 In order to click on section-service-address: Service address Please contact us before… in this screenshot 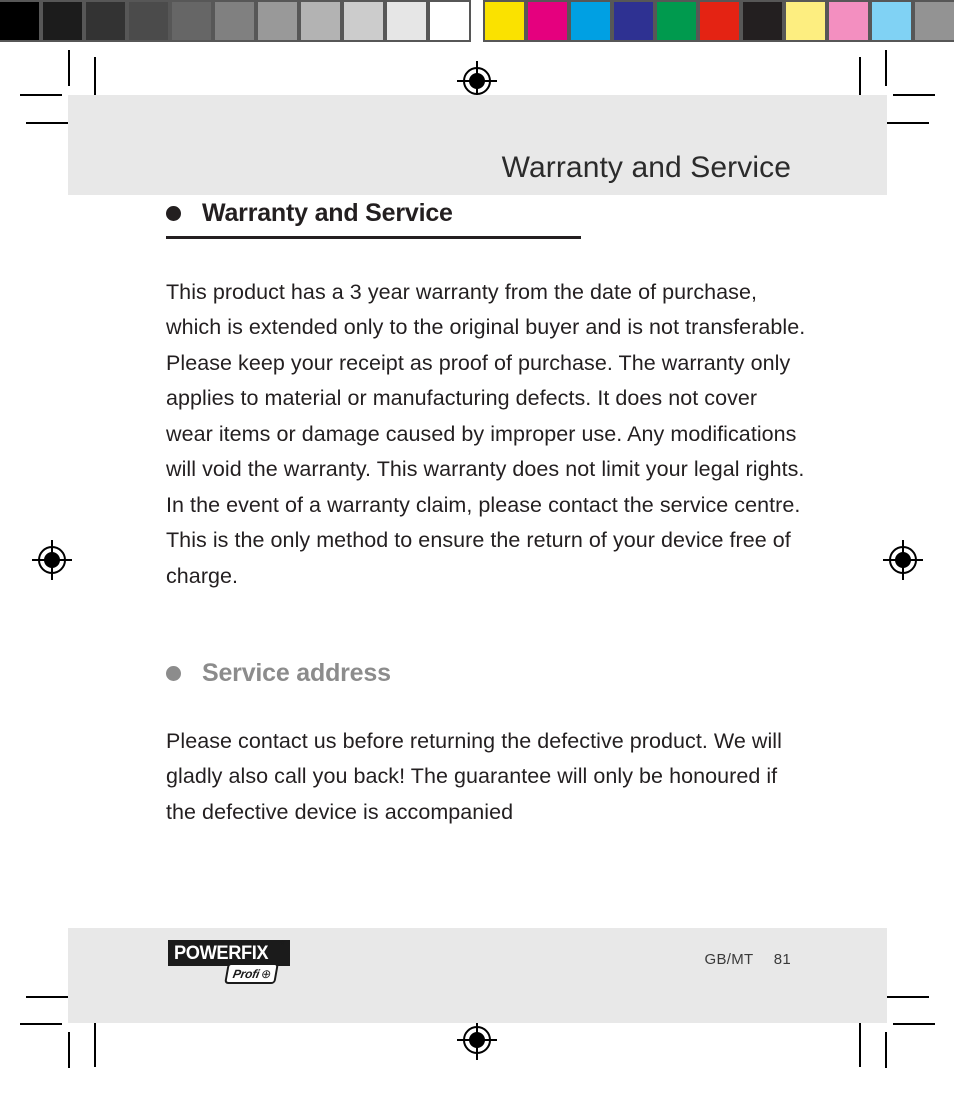, I will do `click(486, 744)`.